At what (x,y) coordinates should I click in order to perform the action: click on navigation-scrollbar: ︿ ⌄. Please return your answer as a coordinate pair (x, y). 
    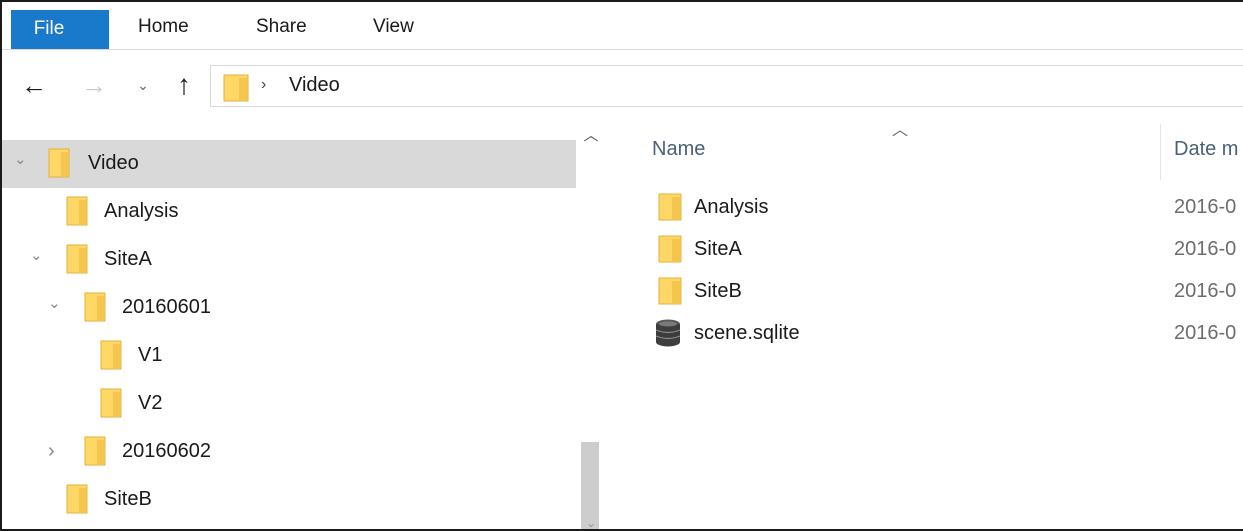
    Looking at the image, I should click on (591, 322).